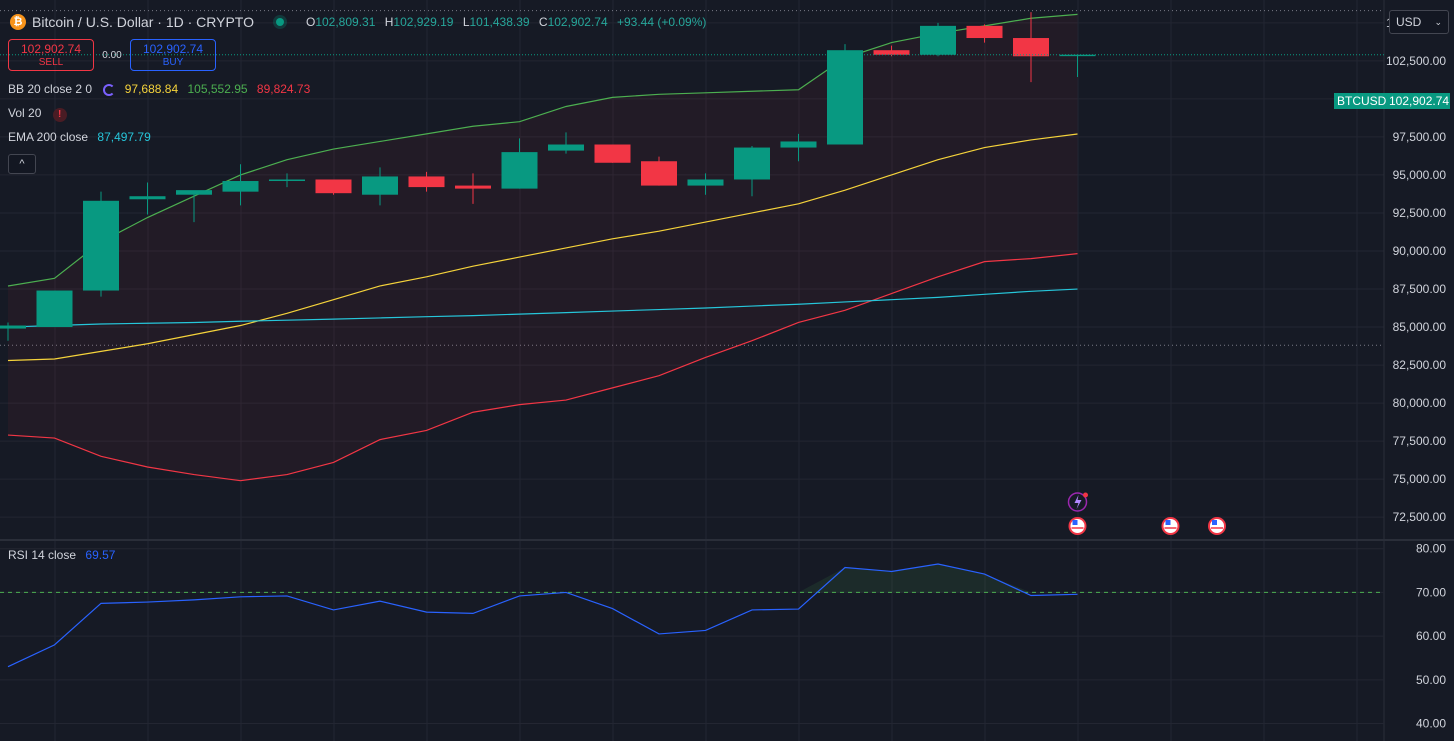 The width and height of the screenshot is (1454, 741). What do you see at coordinates (466, 22) in the screenshot?
I see `low-label: L` at bounding box center [466, 22].